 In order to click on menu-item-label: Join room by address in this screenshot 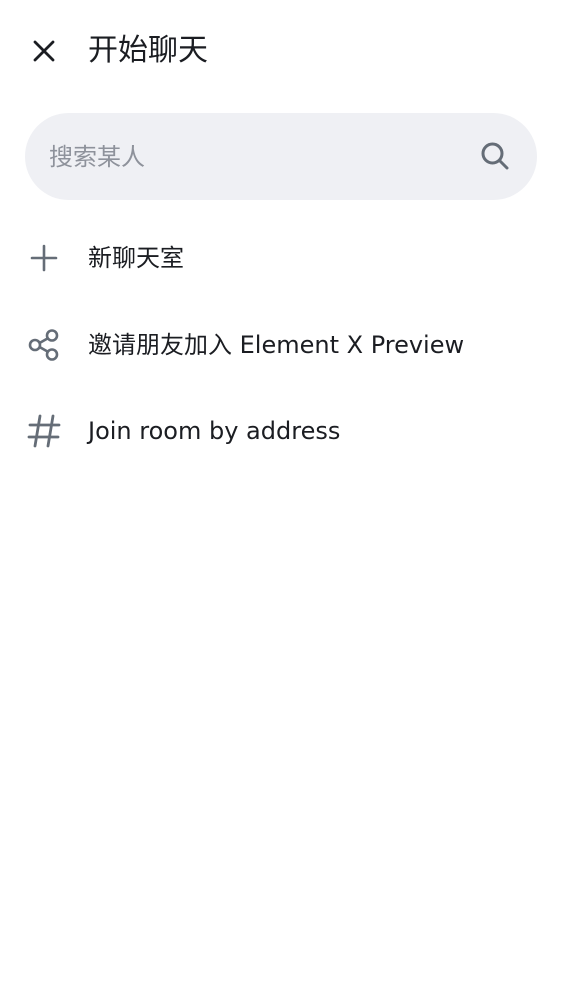, I will do `click(214, 431)`.